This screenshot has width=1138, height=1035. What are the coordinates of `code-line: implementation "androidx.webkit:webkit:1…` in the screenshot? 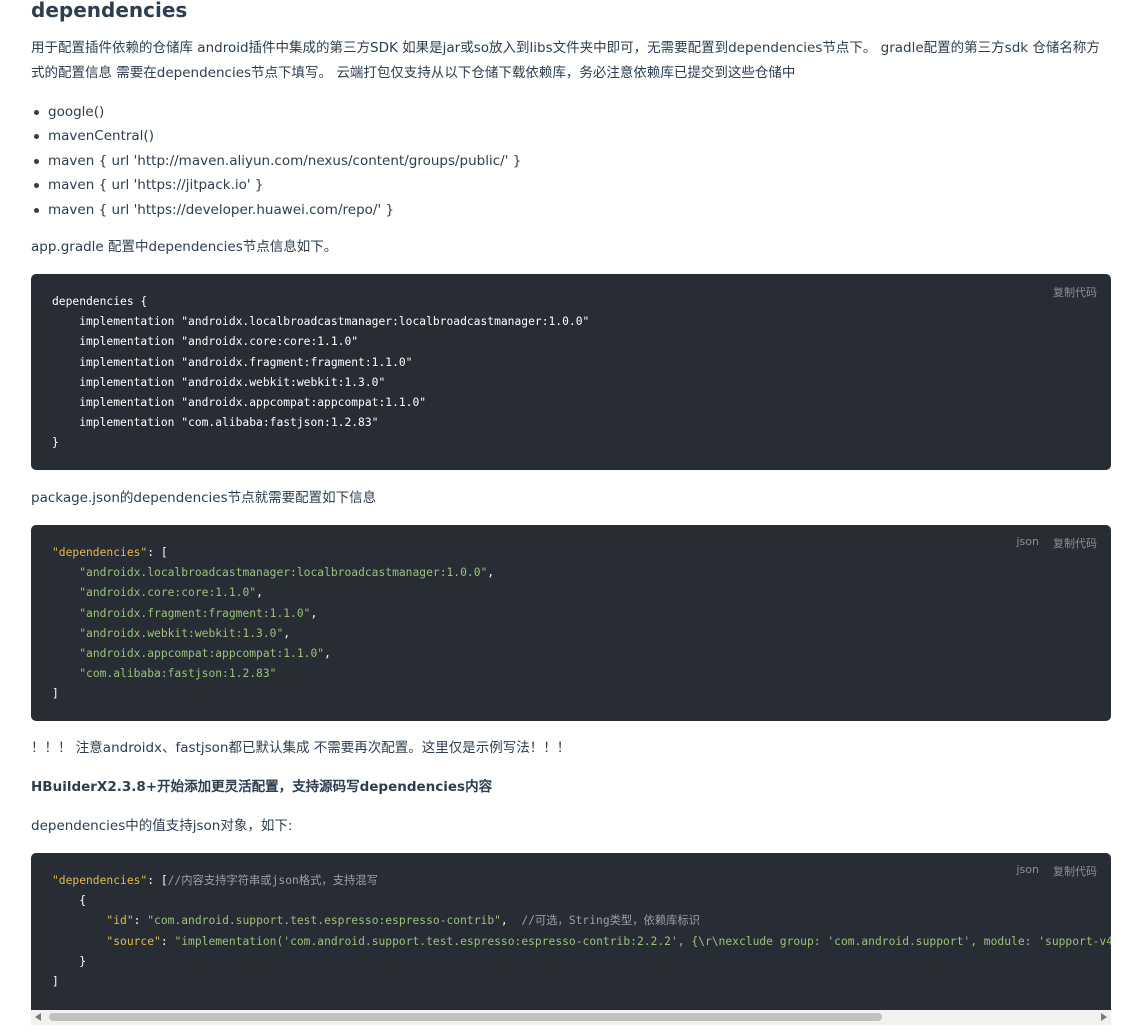 It's located at (219, 382).